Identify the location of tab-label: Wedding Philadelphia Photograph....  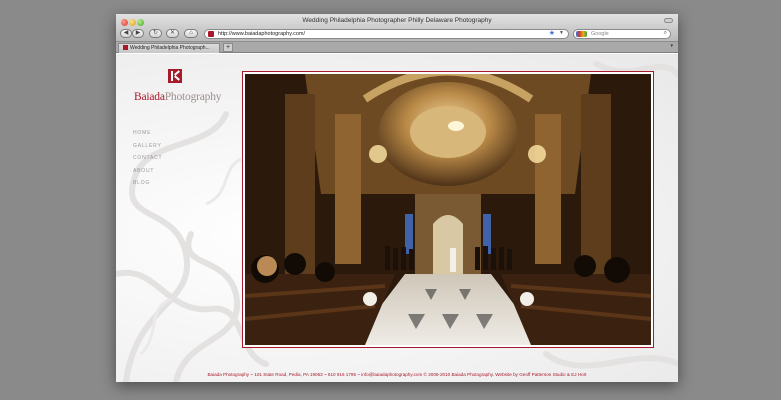
(170, 48).